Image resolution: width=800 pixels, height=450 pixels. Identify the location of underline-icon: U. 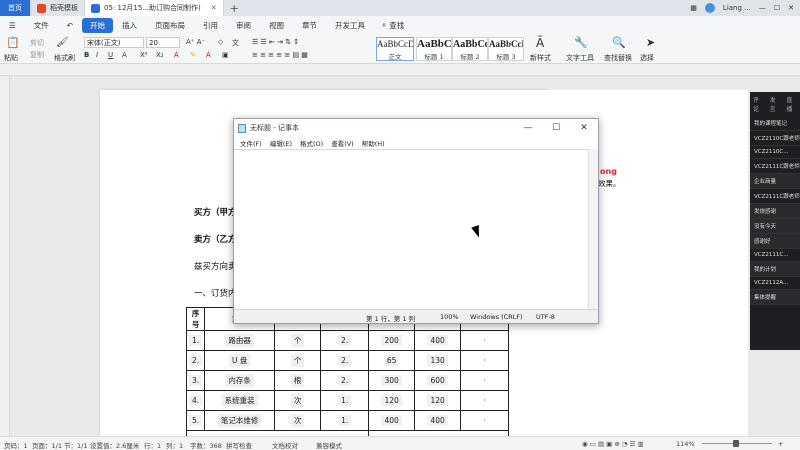
(110, 55).